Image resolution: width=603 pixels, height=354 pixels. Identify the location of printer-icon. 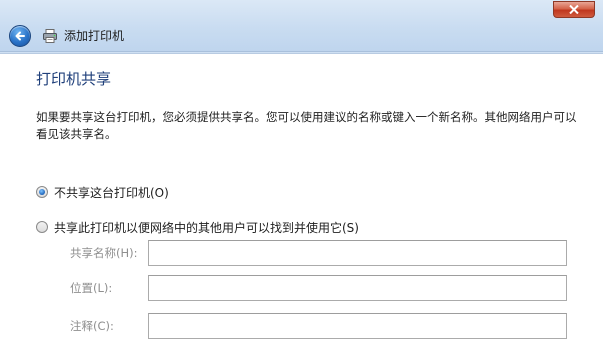
(50, 36).